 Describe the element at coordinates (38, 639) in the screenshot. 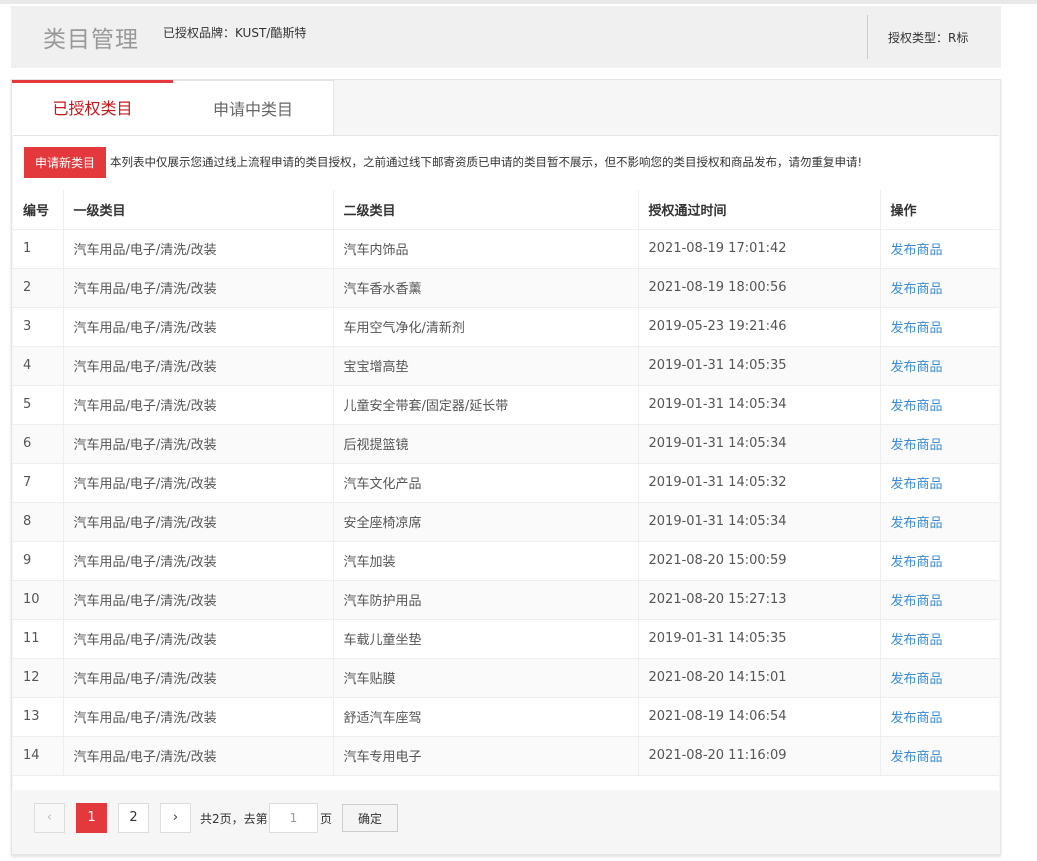

I see `cell-id: 11` at that location.